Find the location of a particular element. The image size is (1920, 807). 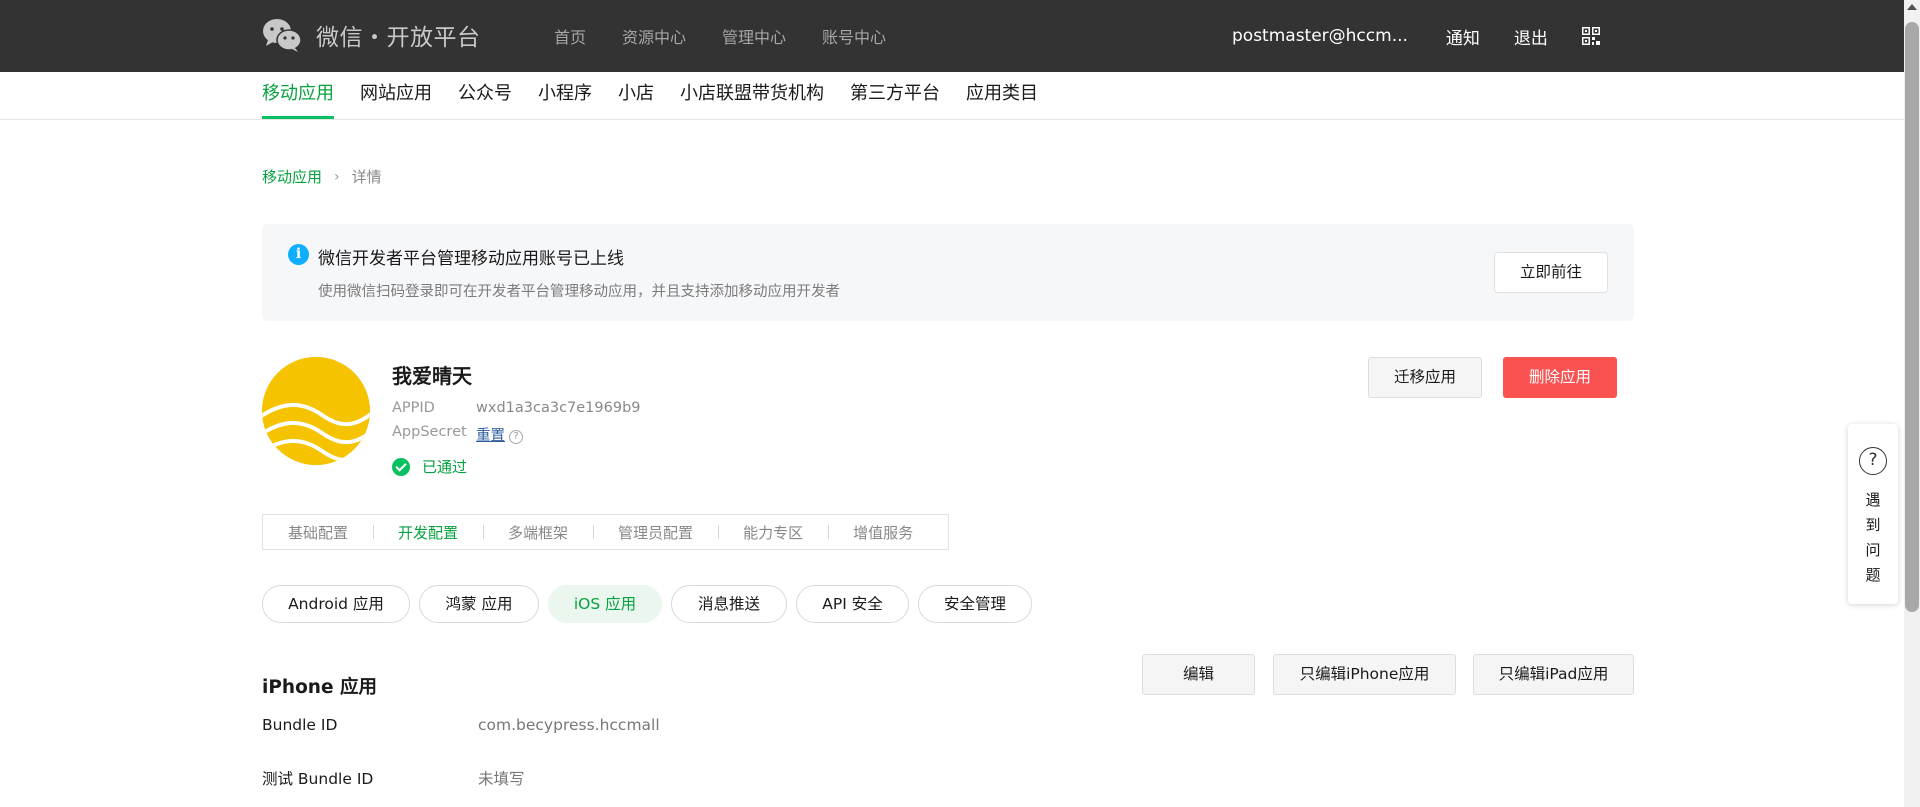

edit-button: 编辑 is located at coordinates (1198, 674).